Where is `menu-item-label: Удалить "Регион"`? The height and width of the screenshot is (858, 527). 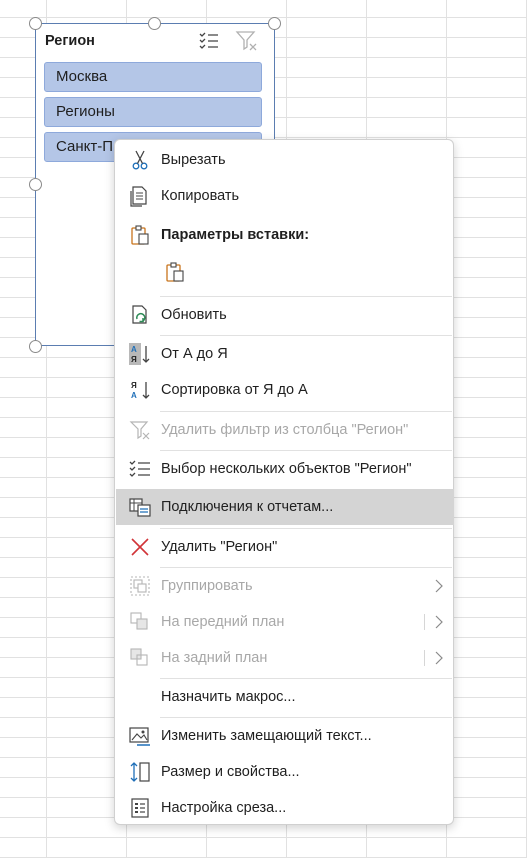
menu-item-label: Удалить "Регион" is located at coordinates (219, 547).